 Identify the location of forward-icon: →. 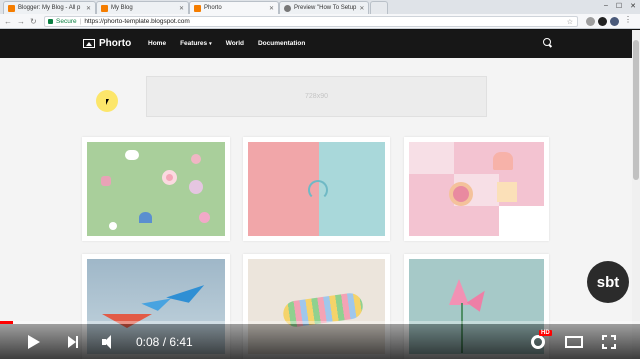
(21, 21).